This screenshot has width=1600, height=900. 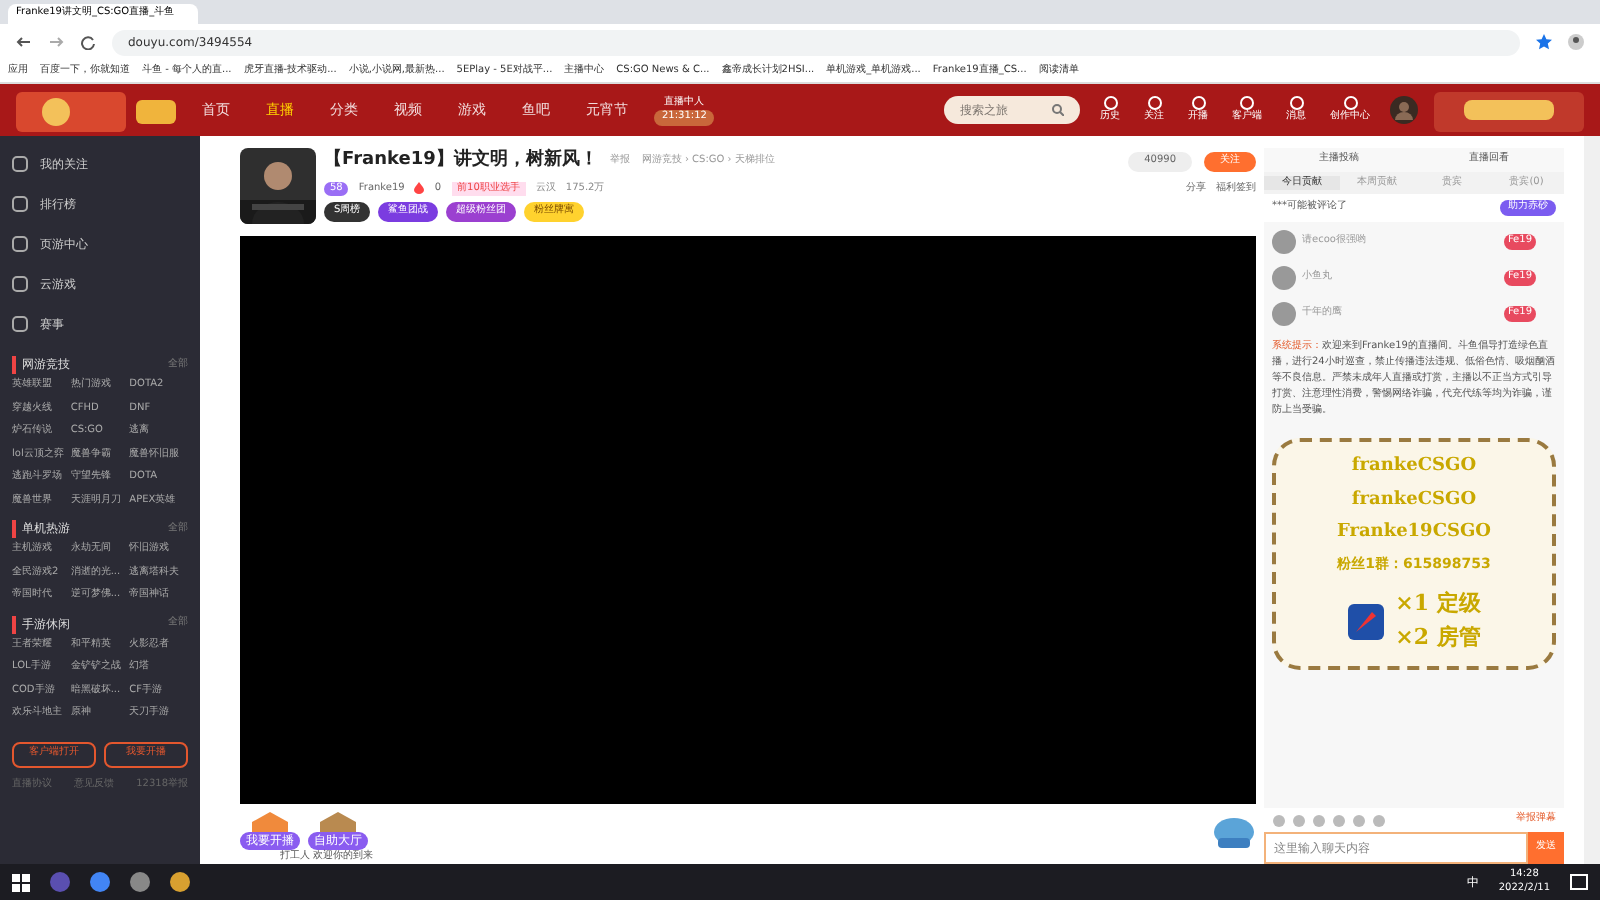 What do you see at coordinates (1234, 830) in the screenshot?
I see `mascot-icon` at bounding box center [1234, 830].